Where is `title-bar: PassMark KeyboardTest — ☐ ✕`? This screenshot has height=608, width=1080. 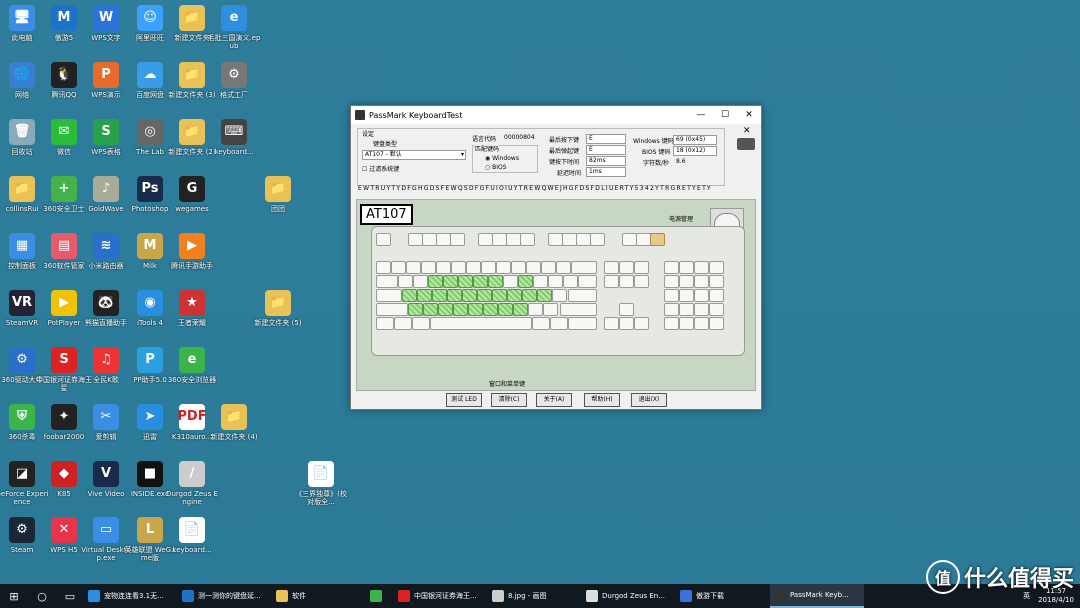 title-bar: PassMark KeyboardTest — ☐ ✕ is located at coordinates (556, 115).